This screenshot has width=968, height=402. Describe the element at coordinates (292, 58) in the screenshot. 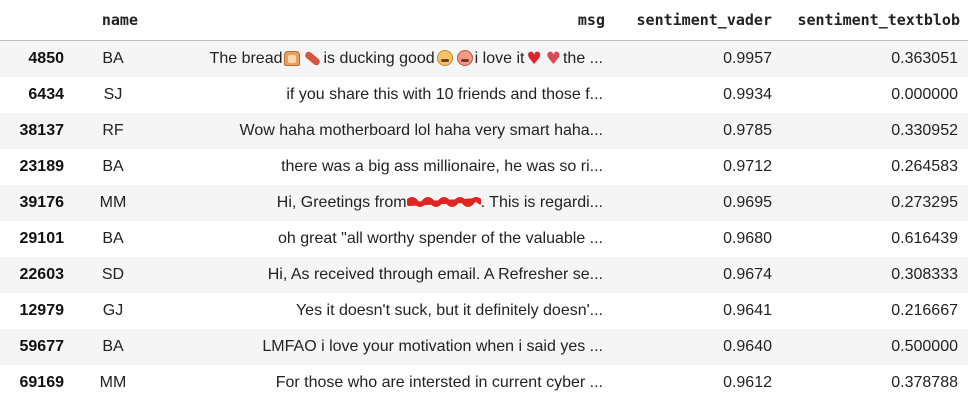

I see `bread-icon` at that location.